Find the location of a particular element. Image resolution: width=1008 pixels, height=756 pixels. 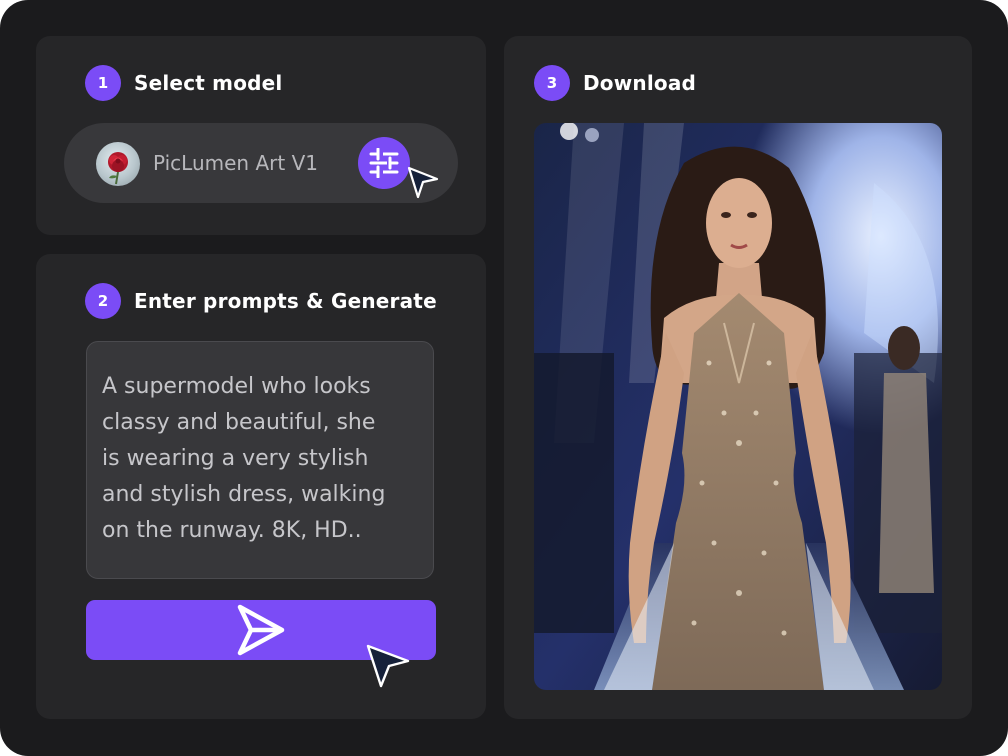

rose-icon is located at coordinates (118, 164).